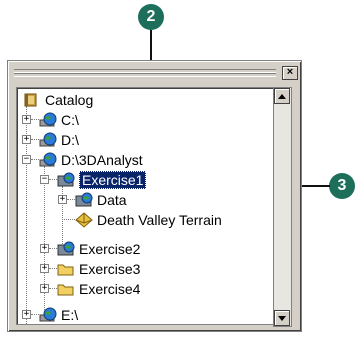 The image size is (356, 338). I want to click on tree-item-label: Data, so click(112, 200).